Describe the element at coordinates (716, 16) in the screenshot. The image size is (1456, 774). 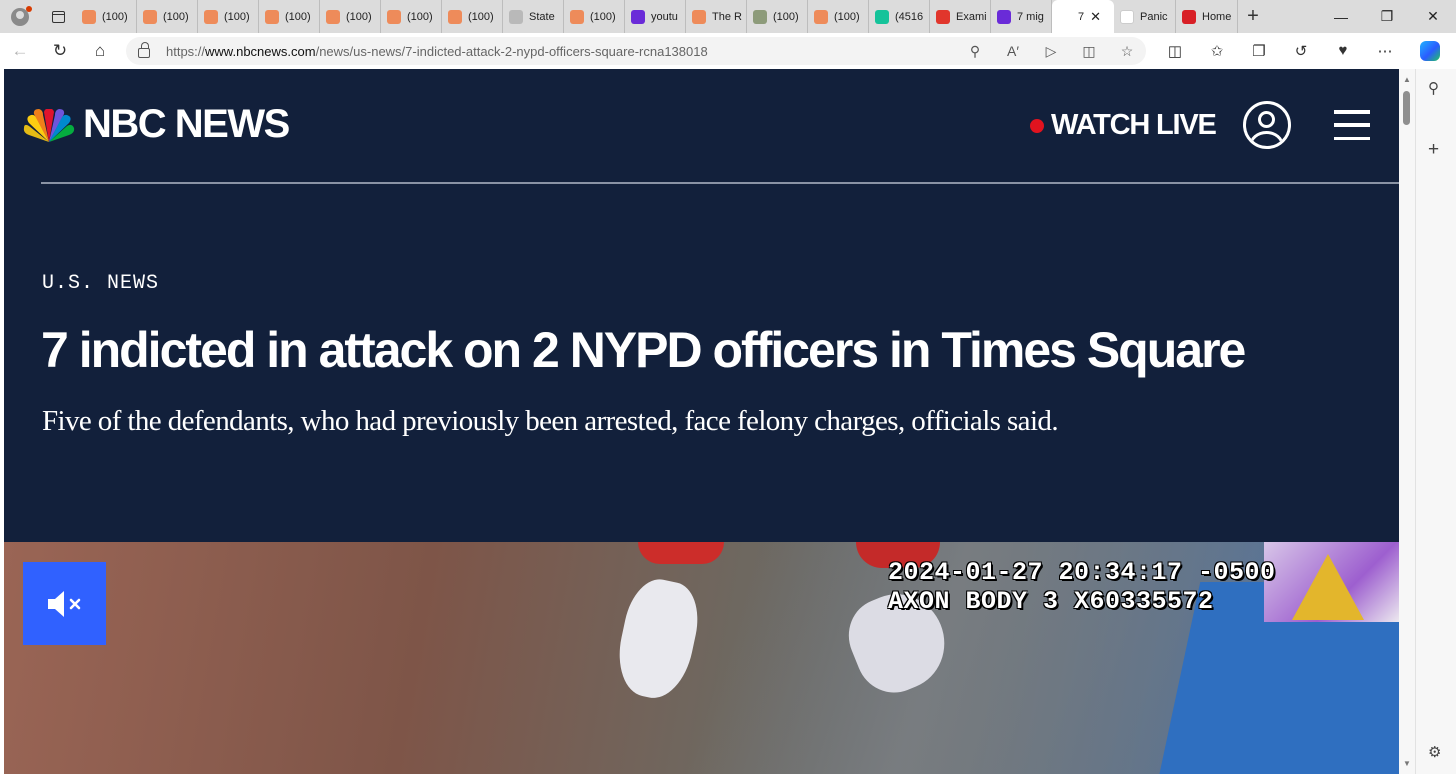
I see `browser-tab: The R` at that location.